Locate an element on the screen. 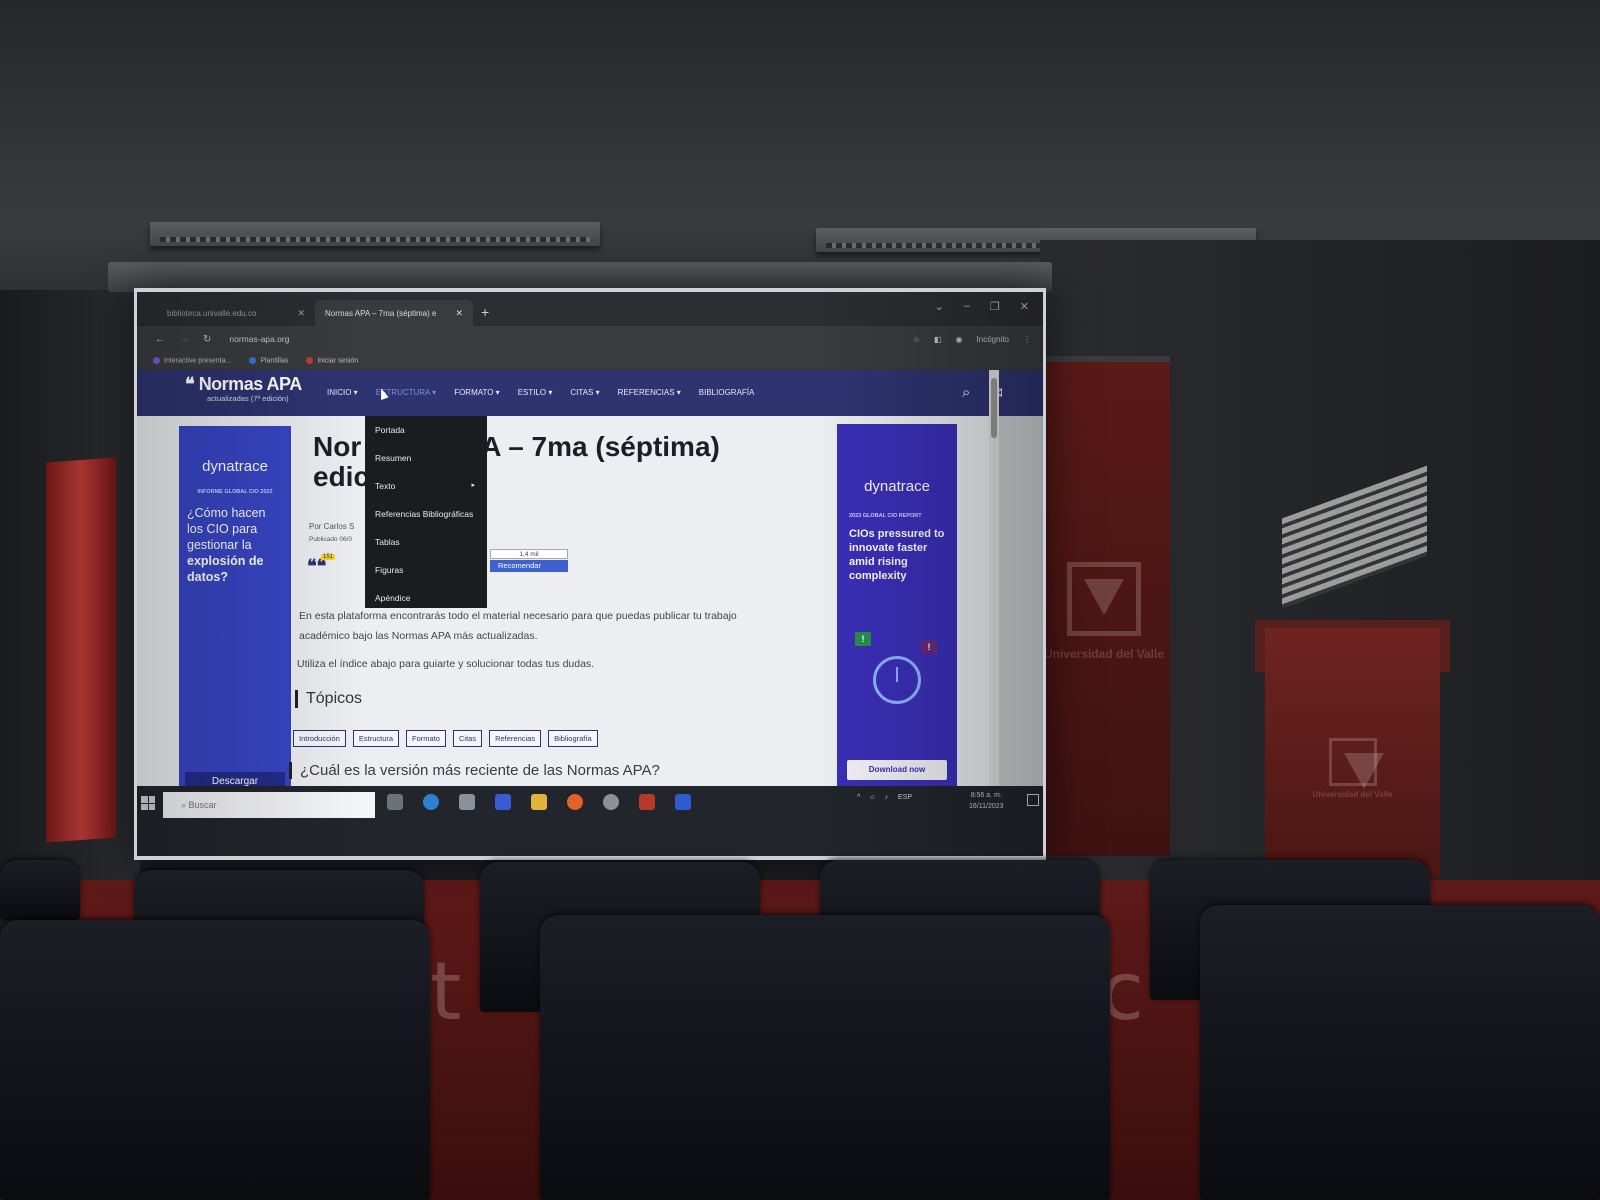 The height and width of the screenshot is (1200, 1600). podium-text: Universidad del Valle is located at coordinates (1352, 794).